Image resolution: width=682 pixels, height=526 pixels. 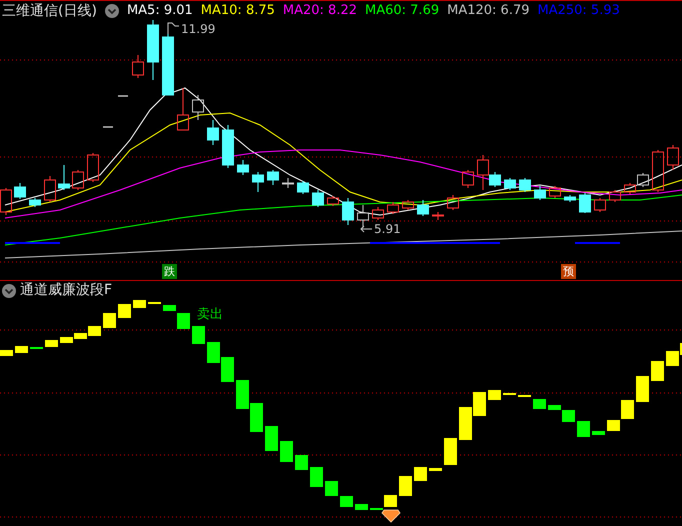 What do you see at coordinates (319, 11) in the screenshot?
I see `indicator-value: MA20: 8.22` at bounding box center [319, 11].